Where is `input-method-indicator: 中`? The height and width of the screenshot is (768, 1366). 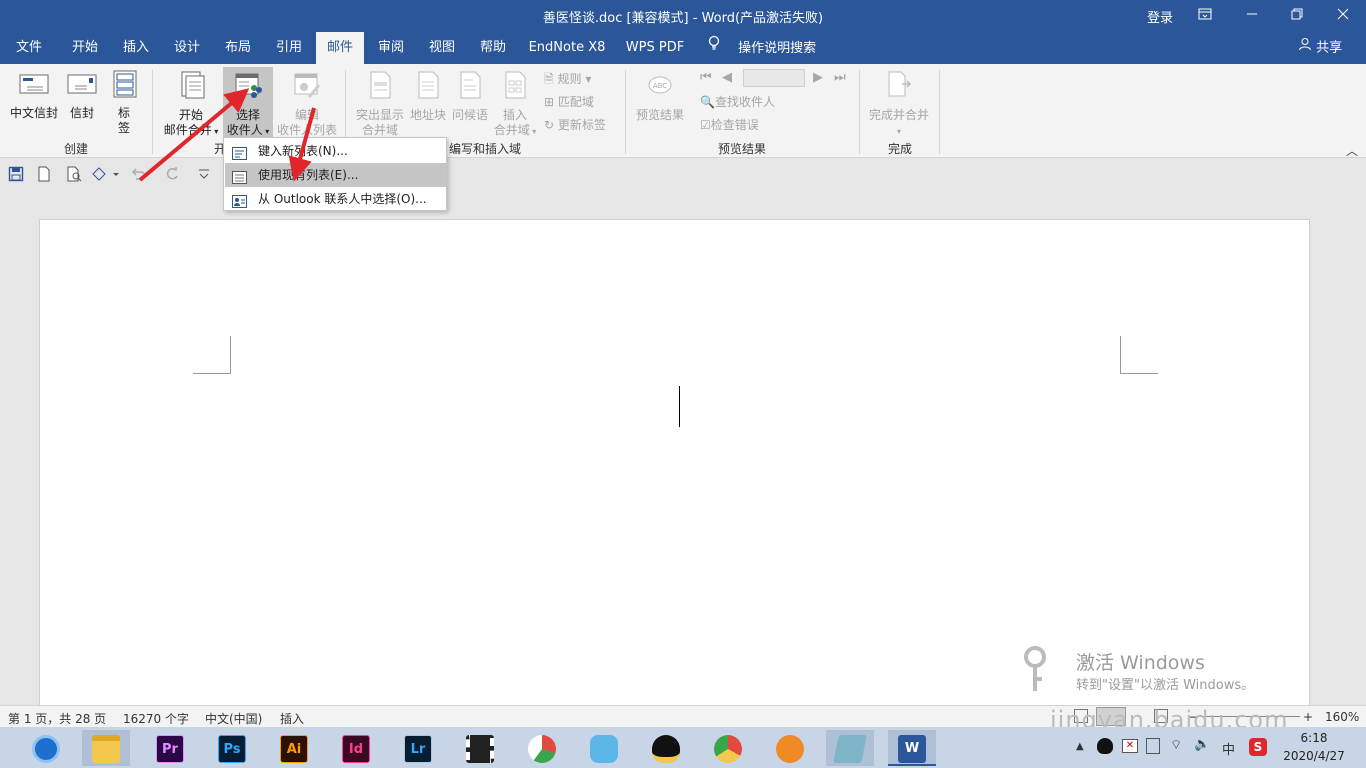 input-method-indicator: 中 is located at coordinates (1228, 748).